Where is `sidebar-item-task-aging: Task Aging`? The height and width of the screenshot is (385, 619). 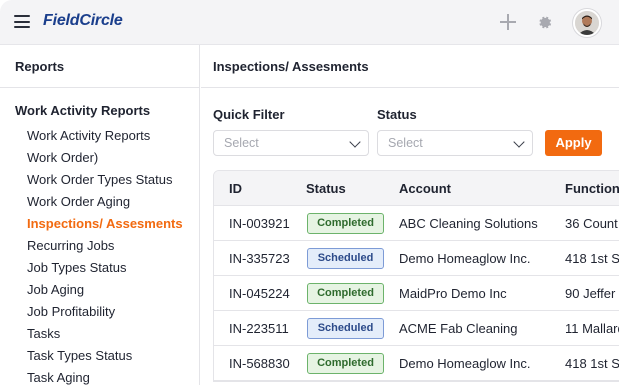 sidebar-item-task-aging: Task Aging is located at coordinates (113, 376).